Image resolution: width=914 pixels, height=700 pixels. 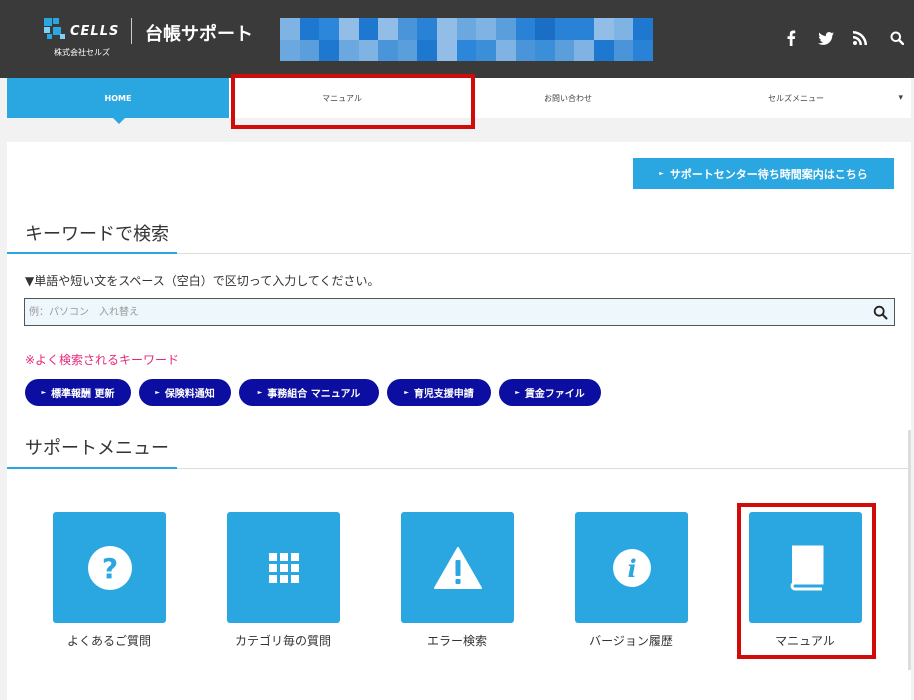 I want to click on search-instruction: ▼単語や短い文をスペース（空白）で区切って入力してください。, so click(x=202, y=281).